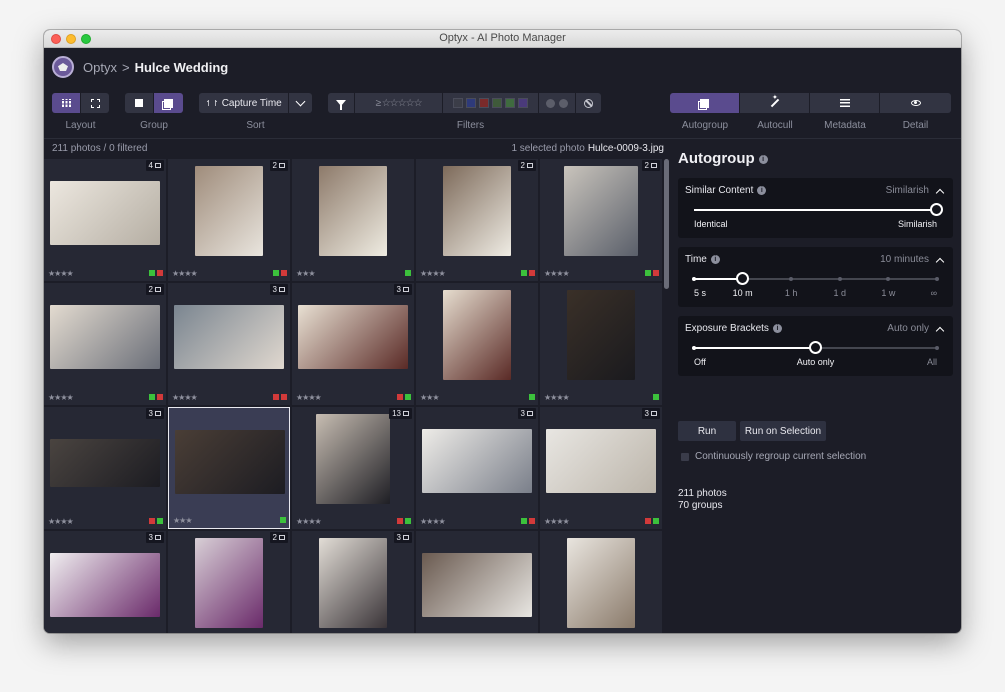 Image resolution: width=1005 pixels, height=692 pixels. What do you see at coordinates (888, 293) in the screenshot?
I see `time-slider-tick-label: 1 w` at bounding box center [888, 293].